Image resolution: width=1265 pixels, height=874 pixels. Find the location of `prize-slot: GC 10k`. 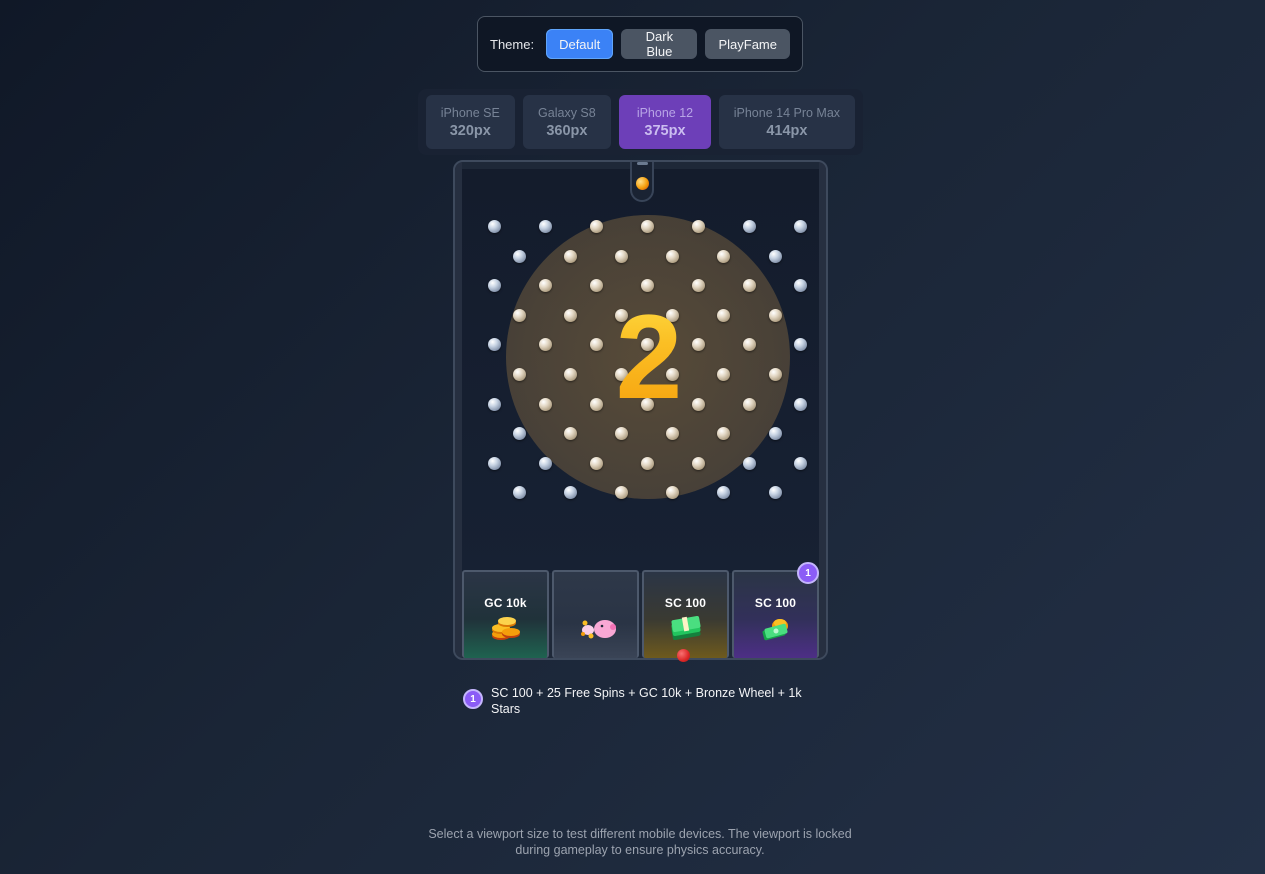

prize-slot: GC 10k is located at coordinates (505, 614).